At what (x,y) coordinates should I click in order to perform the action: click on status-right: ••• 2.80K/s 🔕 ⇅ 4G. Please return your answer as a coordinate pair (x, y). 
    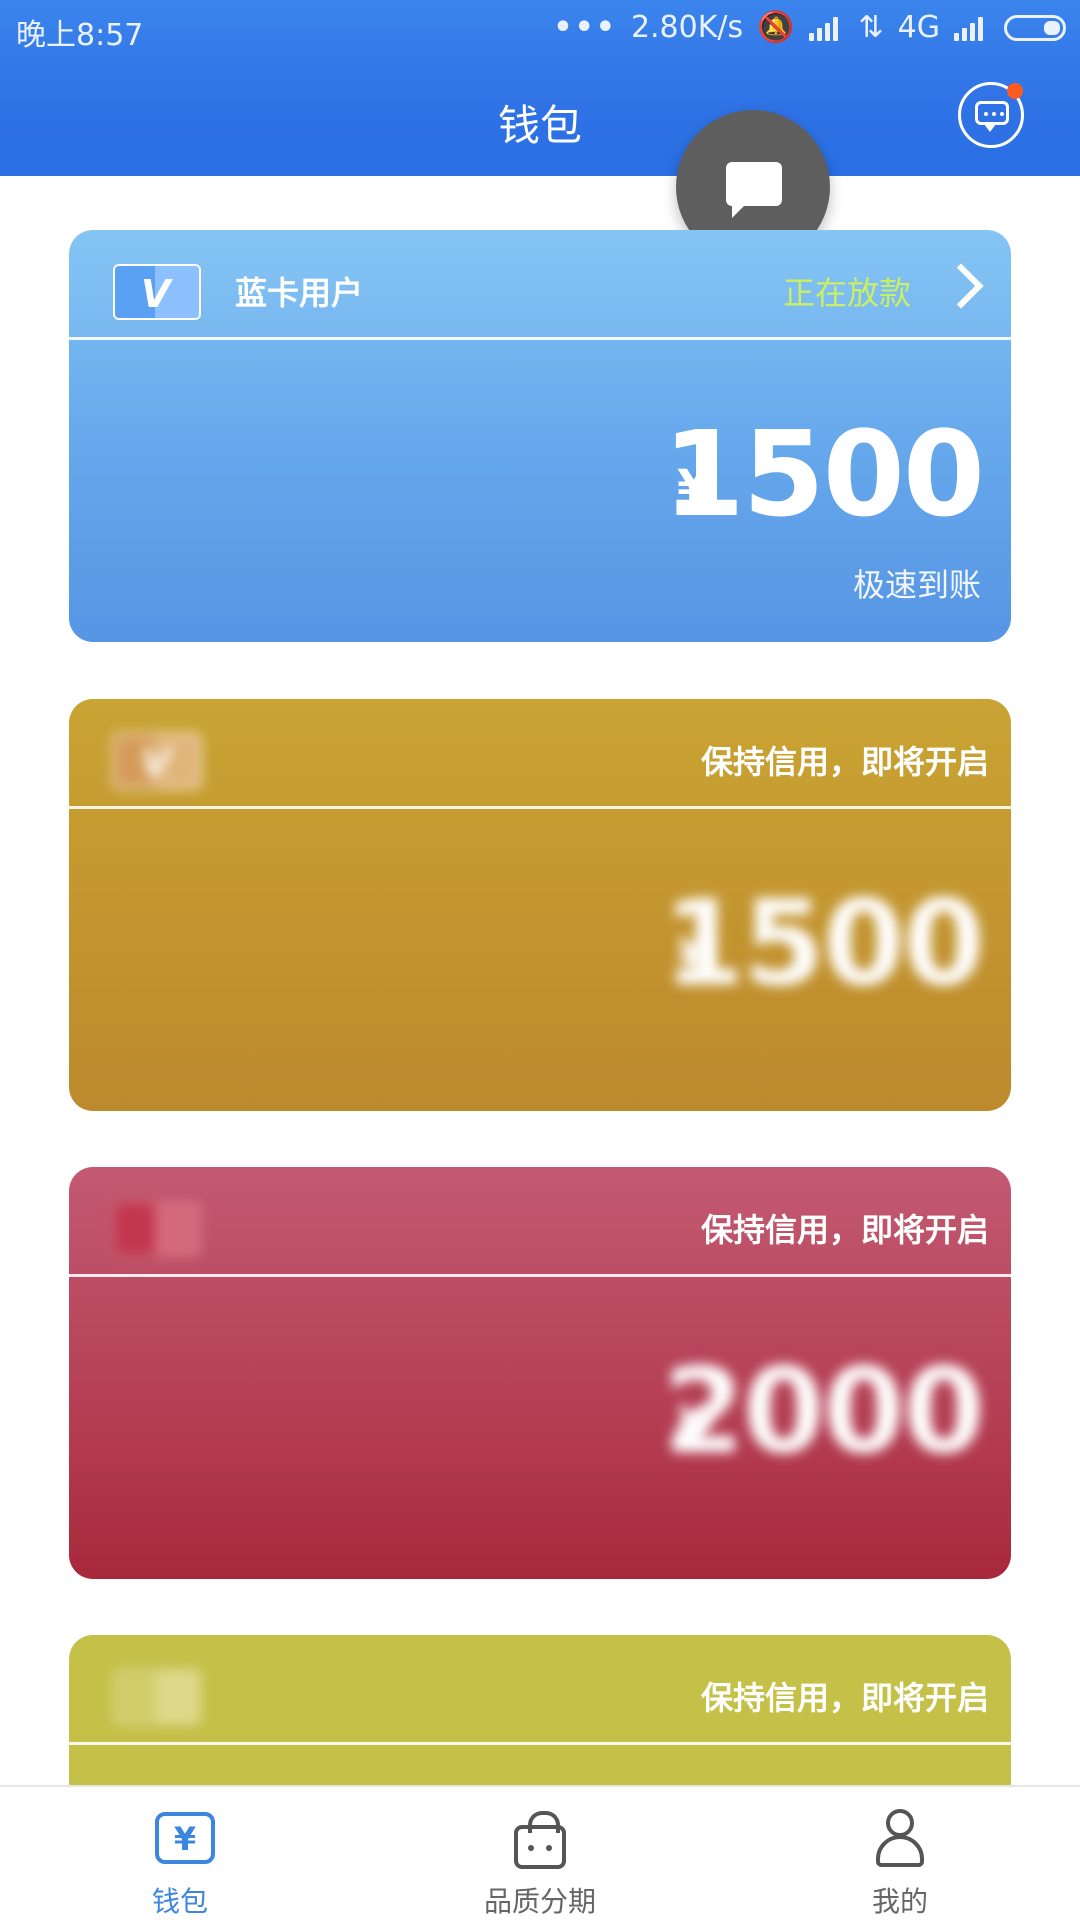
    Looking at the image, I should click on (809, 27).